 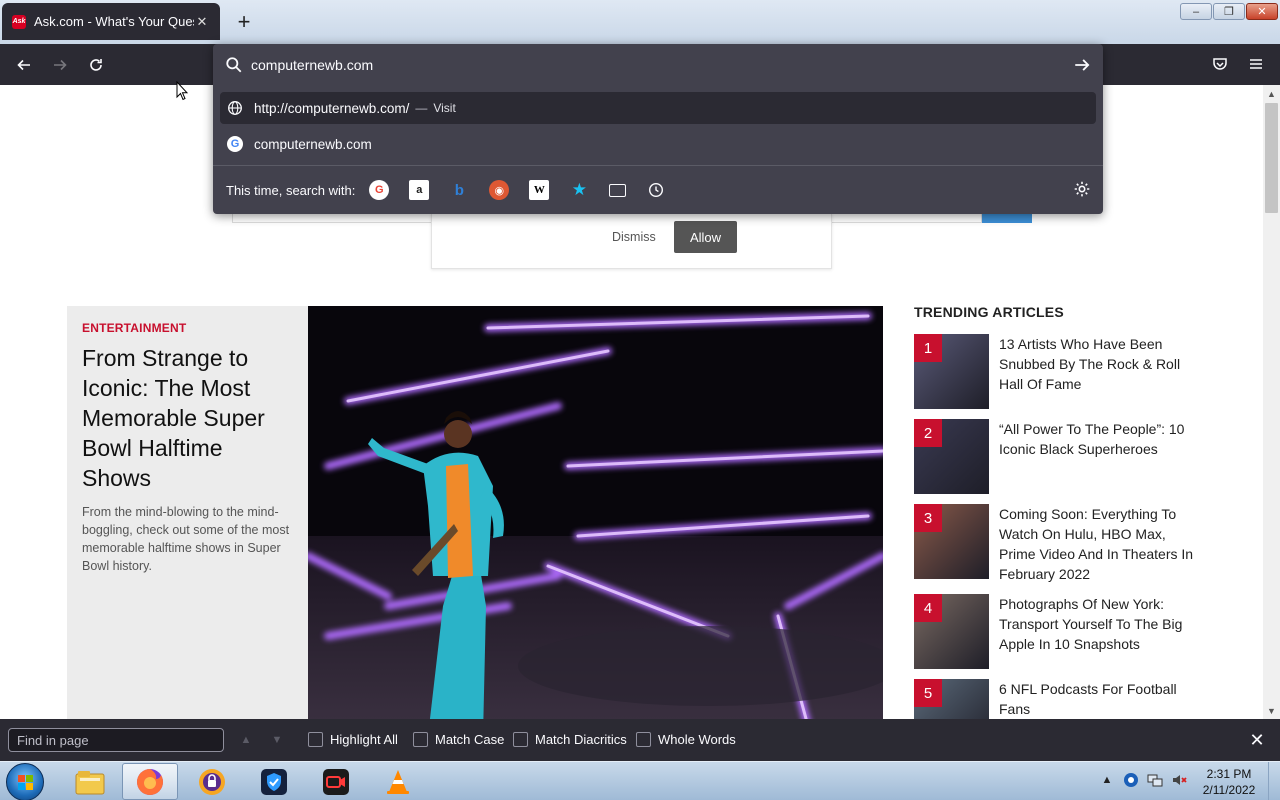 I want to click on allow-button: Allow, so click(x=705, y=237).